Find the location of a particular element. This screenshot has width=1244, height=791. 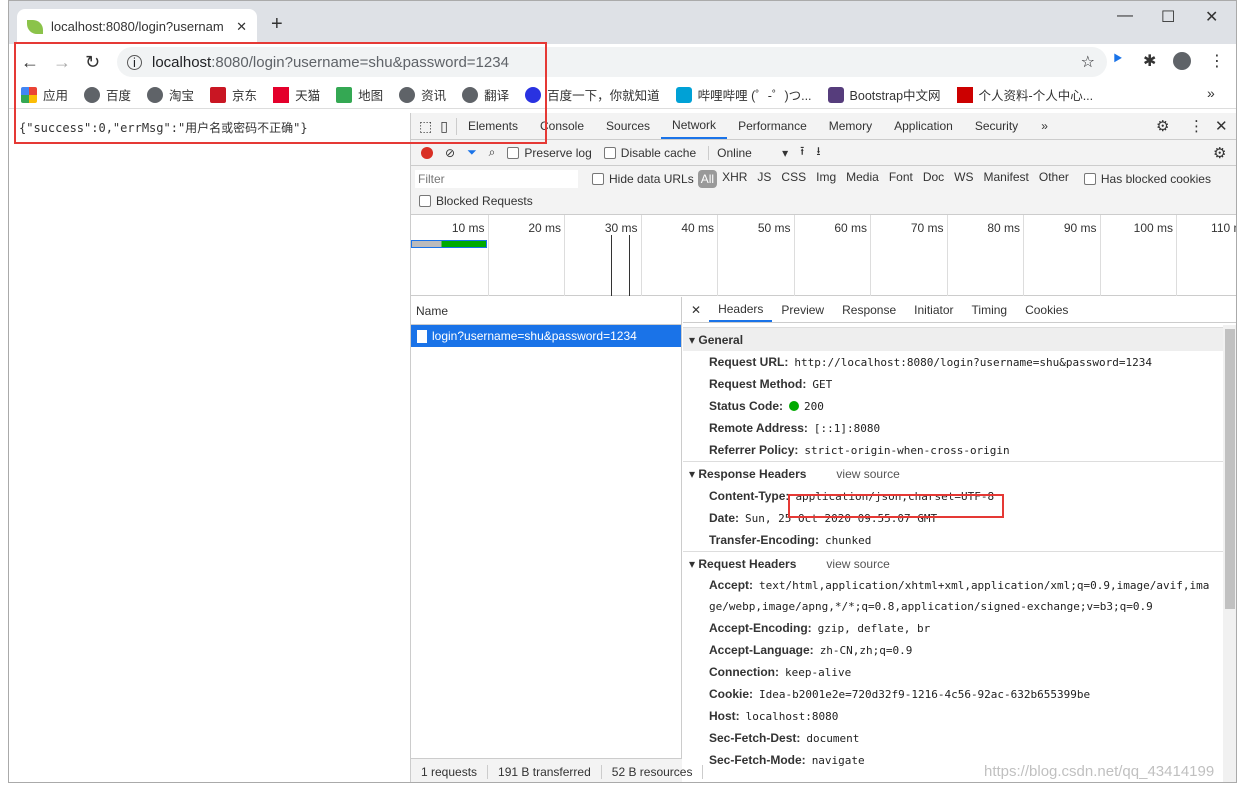

detail-tab-cookies: Cookies is located at coordinates (1046, 309).